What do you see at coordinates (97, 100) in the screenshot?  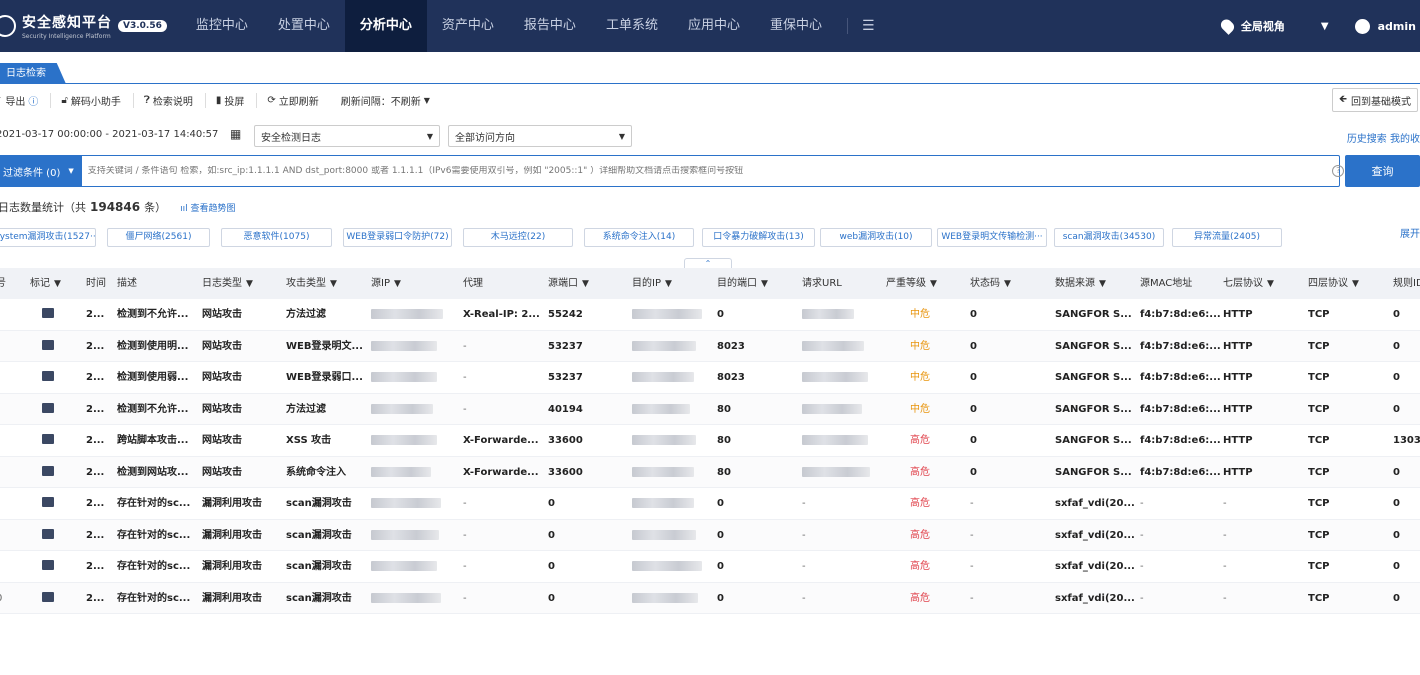 I see `decode-helper-button: 🔓︎ 解码小助手` at bounding box center [97, 100].